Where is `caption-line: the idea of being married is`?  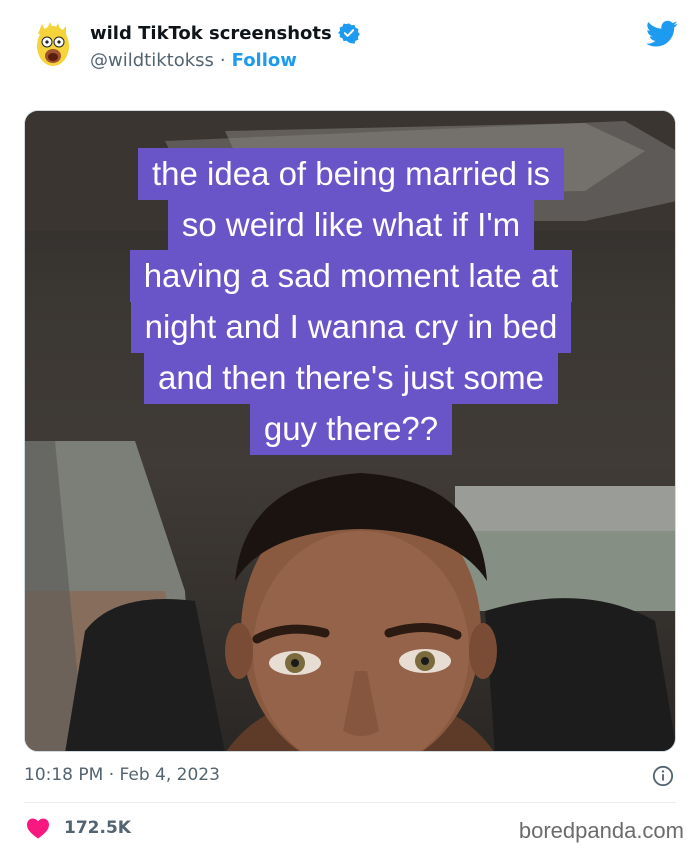
caption-line: the idea of being married is is located at coordinates (351, 174).